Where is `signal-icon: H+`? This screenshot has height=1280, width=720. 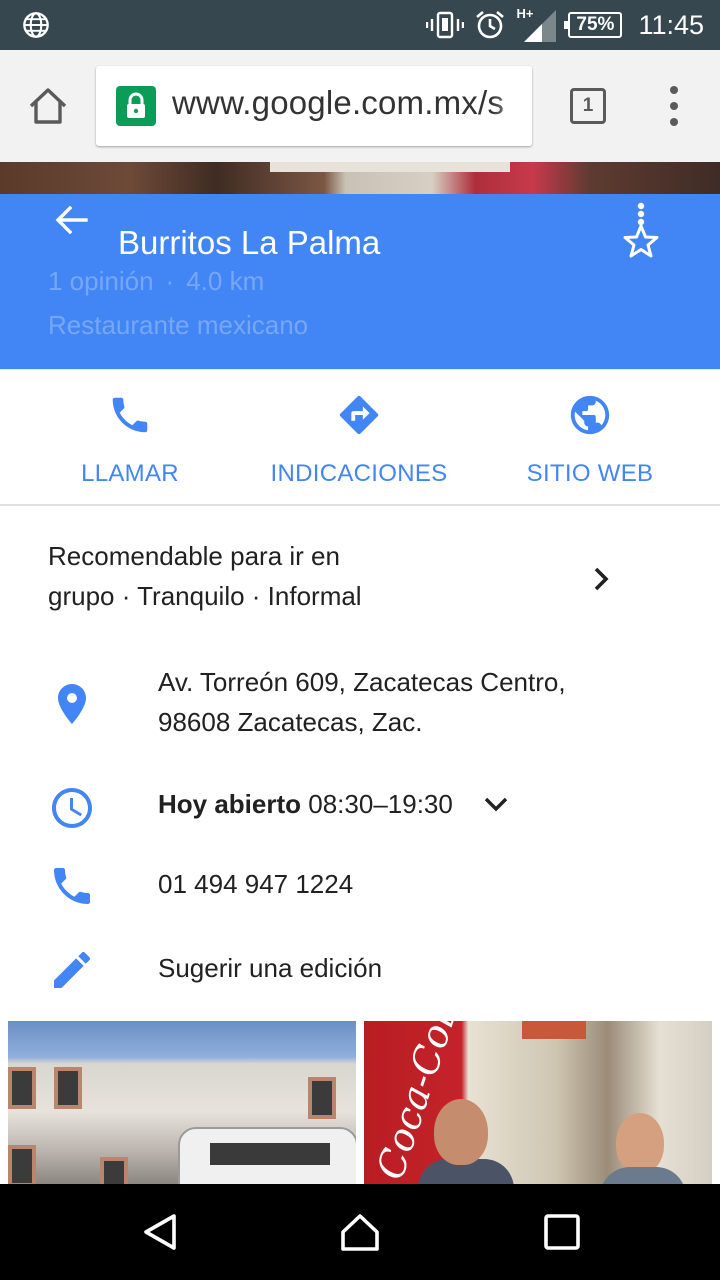
signal-icon: H+ is located at coordinates (537, 25).